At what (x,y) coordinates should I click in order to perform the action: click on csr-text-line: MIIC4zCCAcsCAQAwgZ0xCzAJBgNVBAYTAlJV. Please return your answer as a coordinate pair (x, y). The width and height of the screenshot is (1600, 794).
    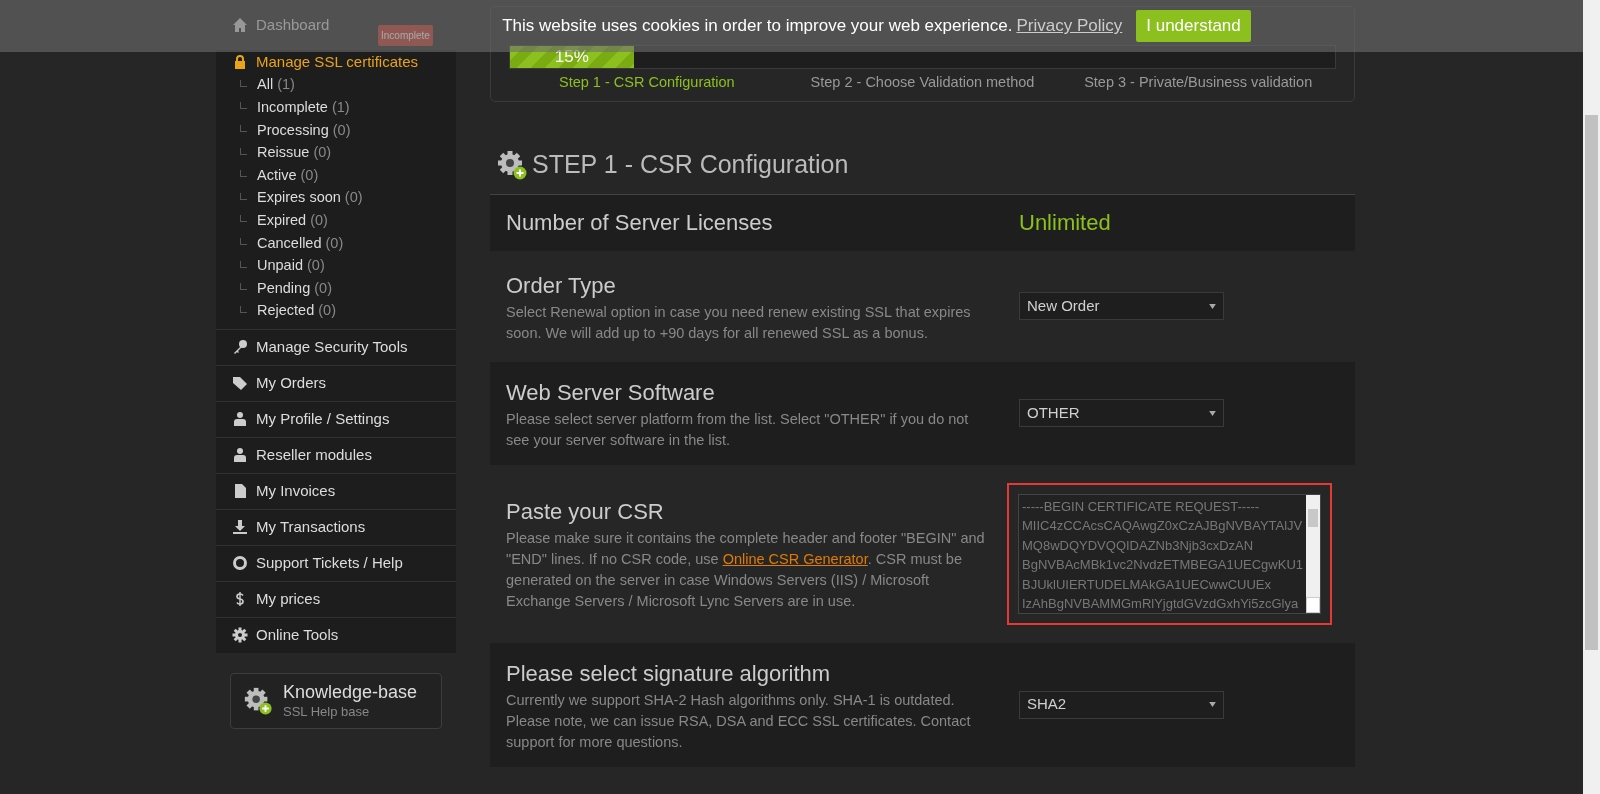
    Looking at the image, I should click on (1163, 526).